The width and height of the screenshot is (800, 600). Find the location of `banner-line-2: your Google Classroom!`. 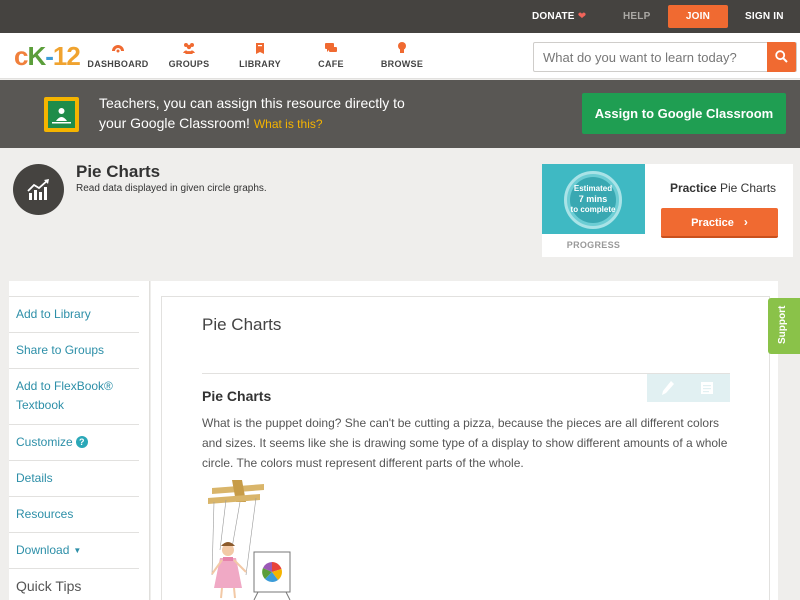

banner-line-2: your Google Classroom! is located at coordinates (174, 123).